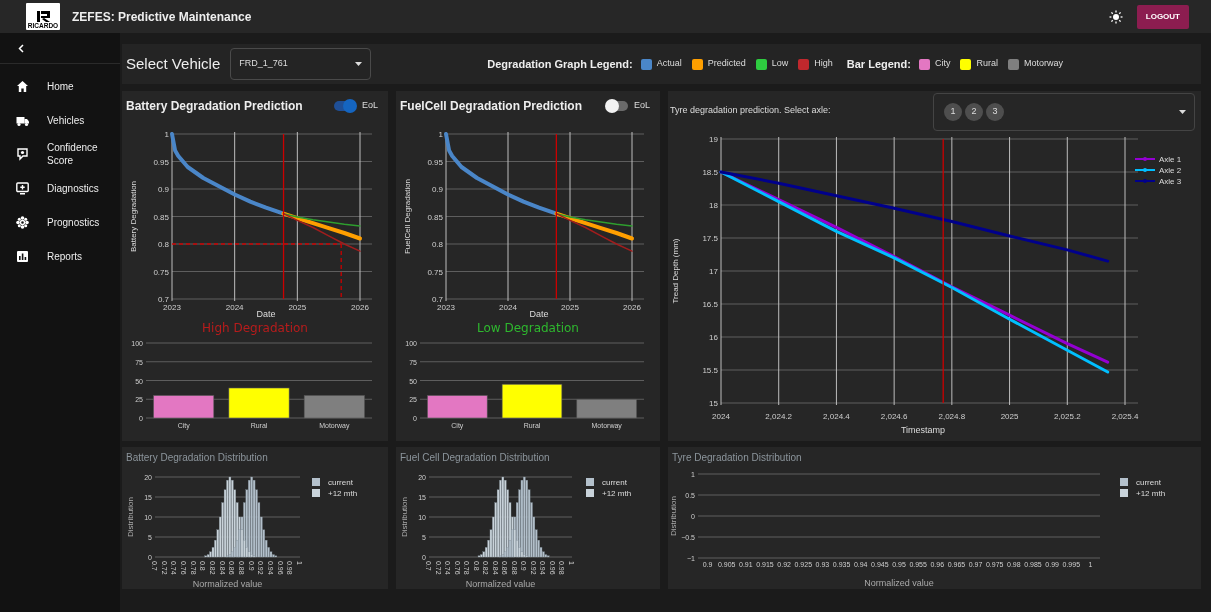  I want to click on legend-label: Motorway, so click(1043, 64).